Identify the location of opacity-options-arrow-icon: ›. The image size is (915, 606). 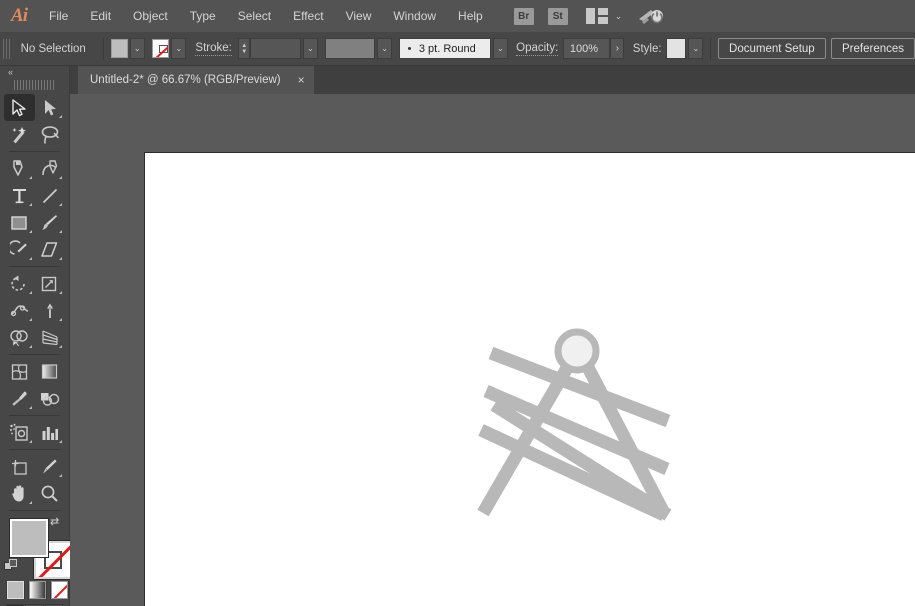
(617, 48).